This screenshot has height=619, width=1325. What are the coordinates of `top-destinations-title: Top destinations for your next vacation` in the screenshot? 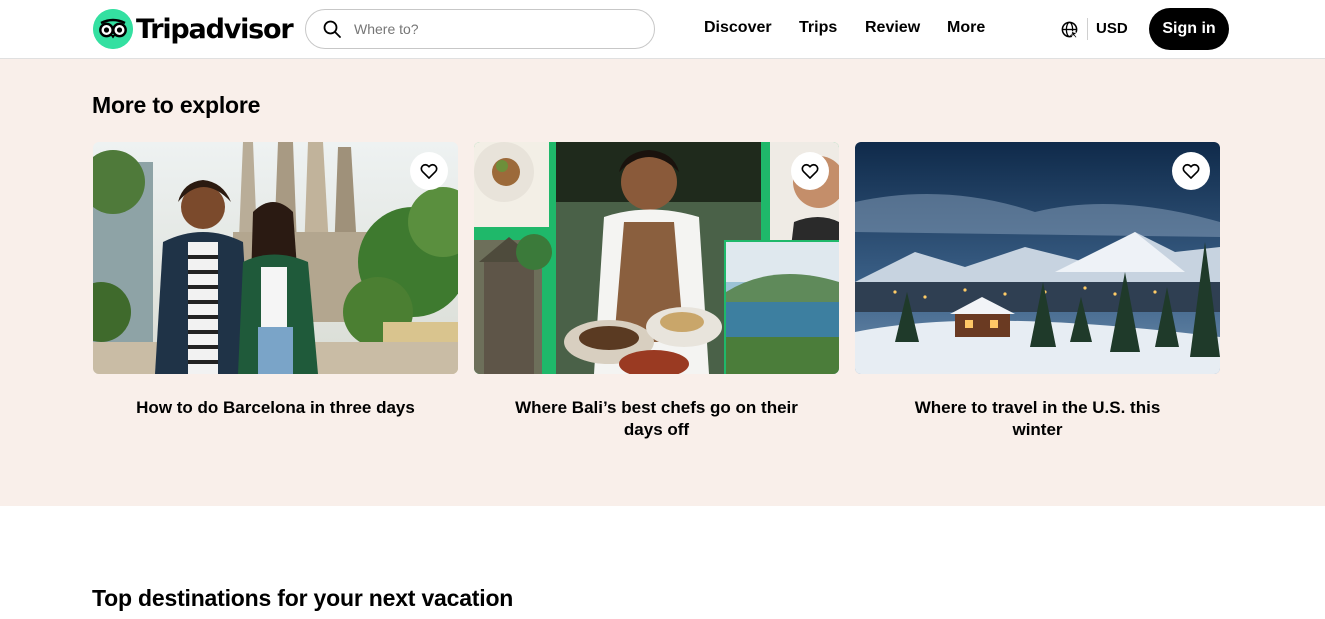 It's located at (303, 598).